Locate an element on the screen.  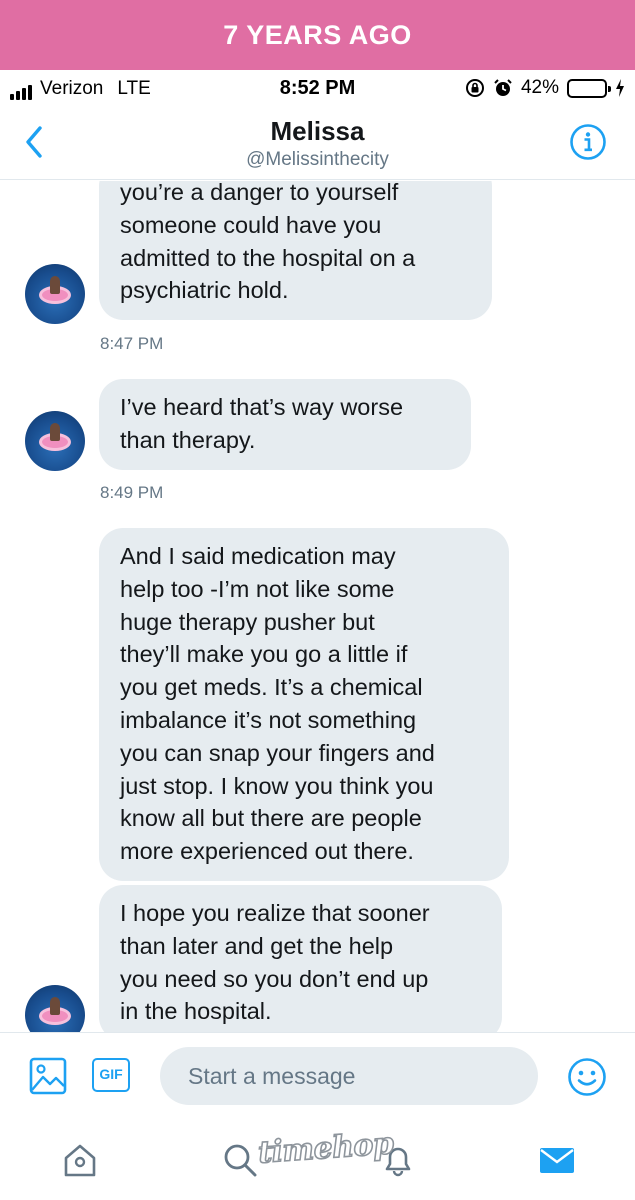
message-line: you’re a danger to yourself is located at coordinates (259, 193).